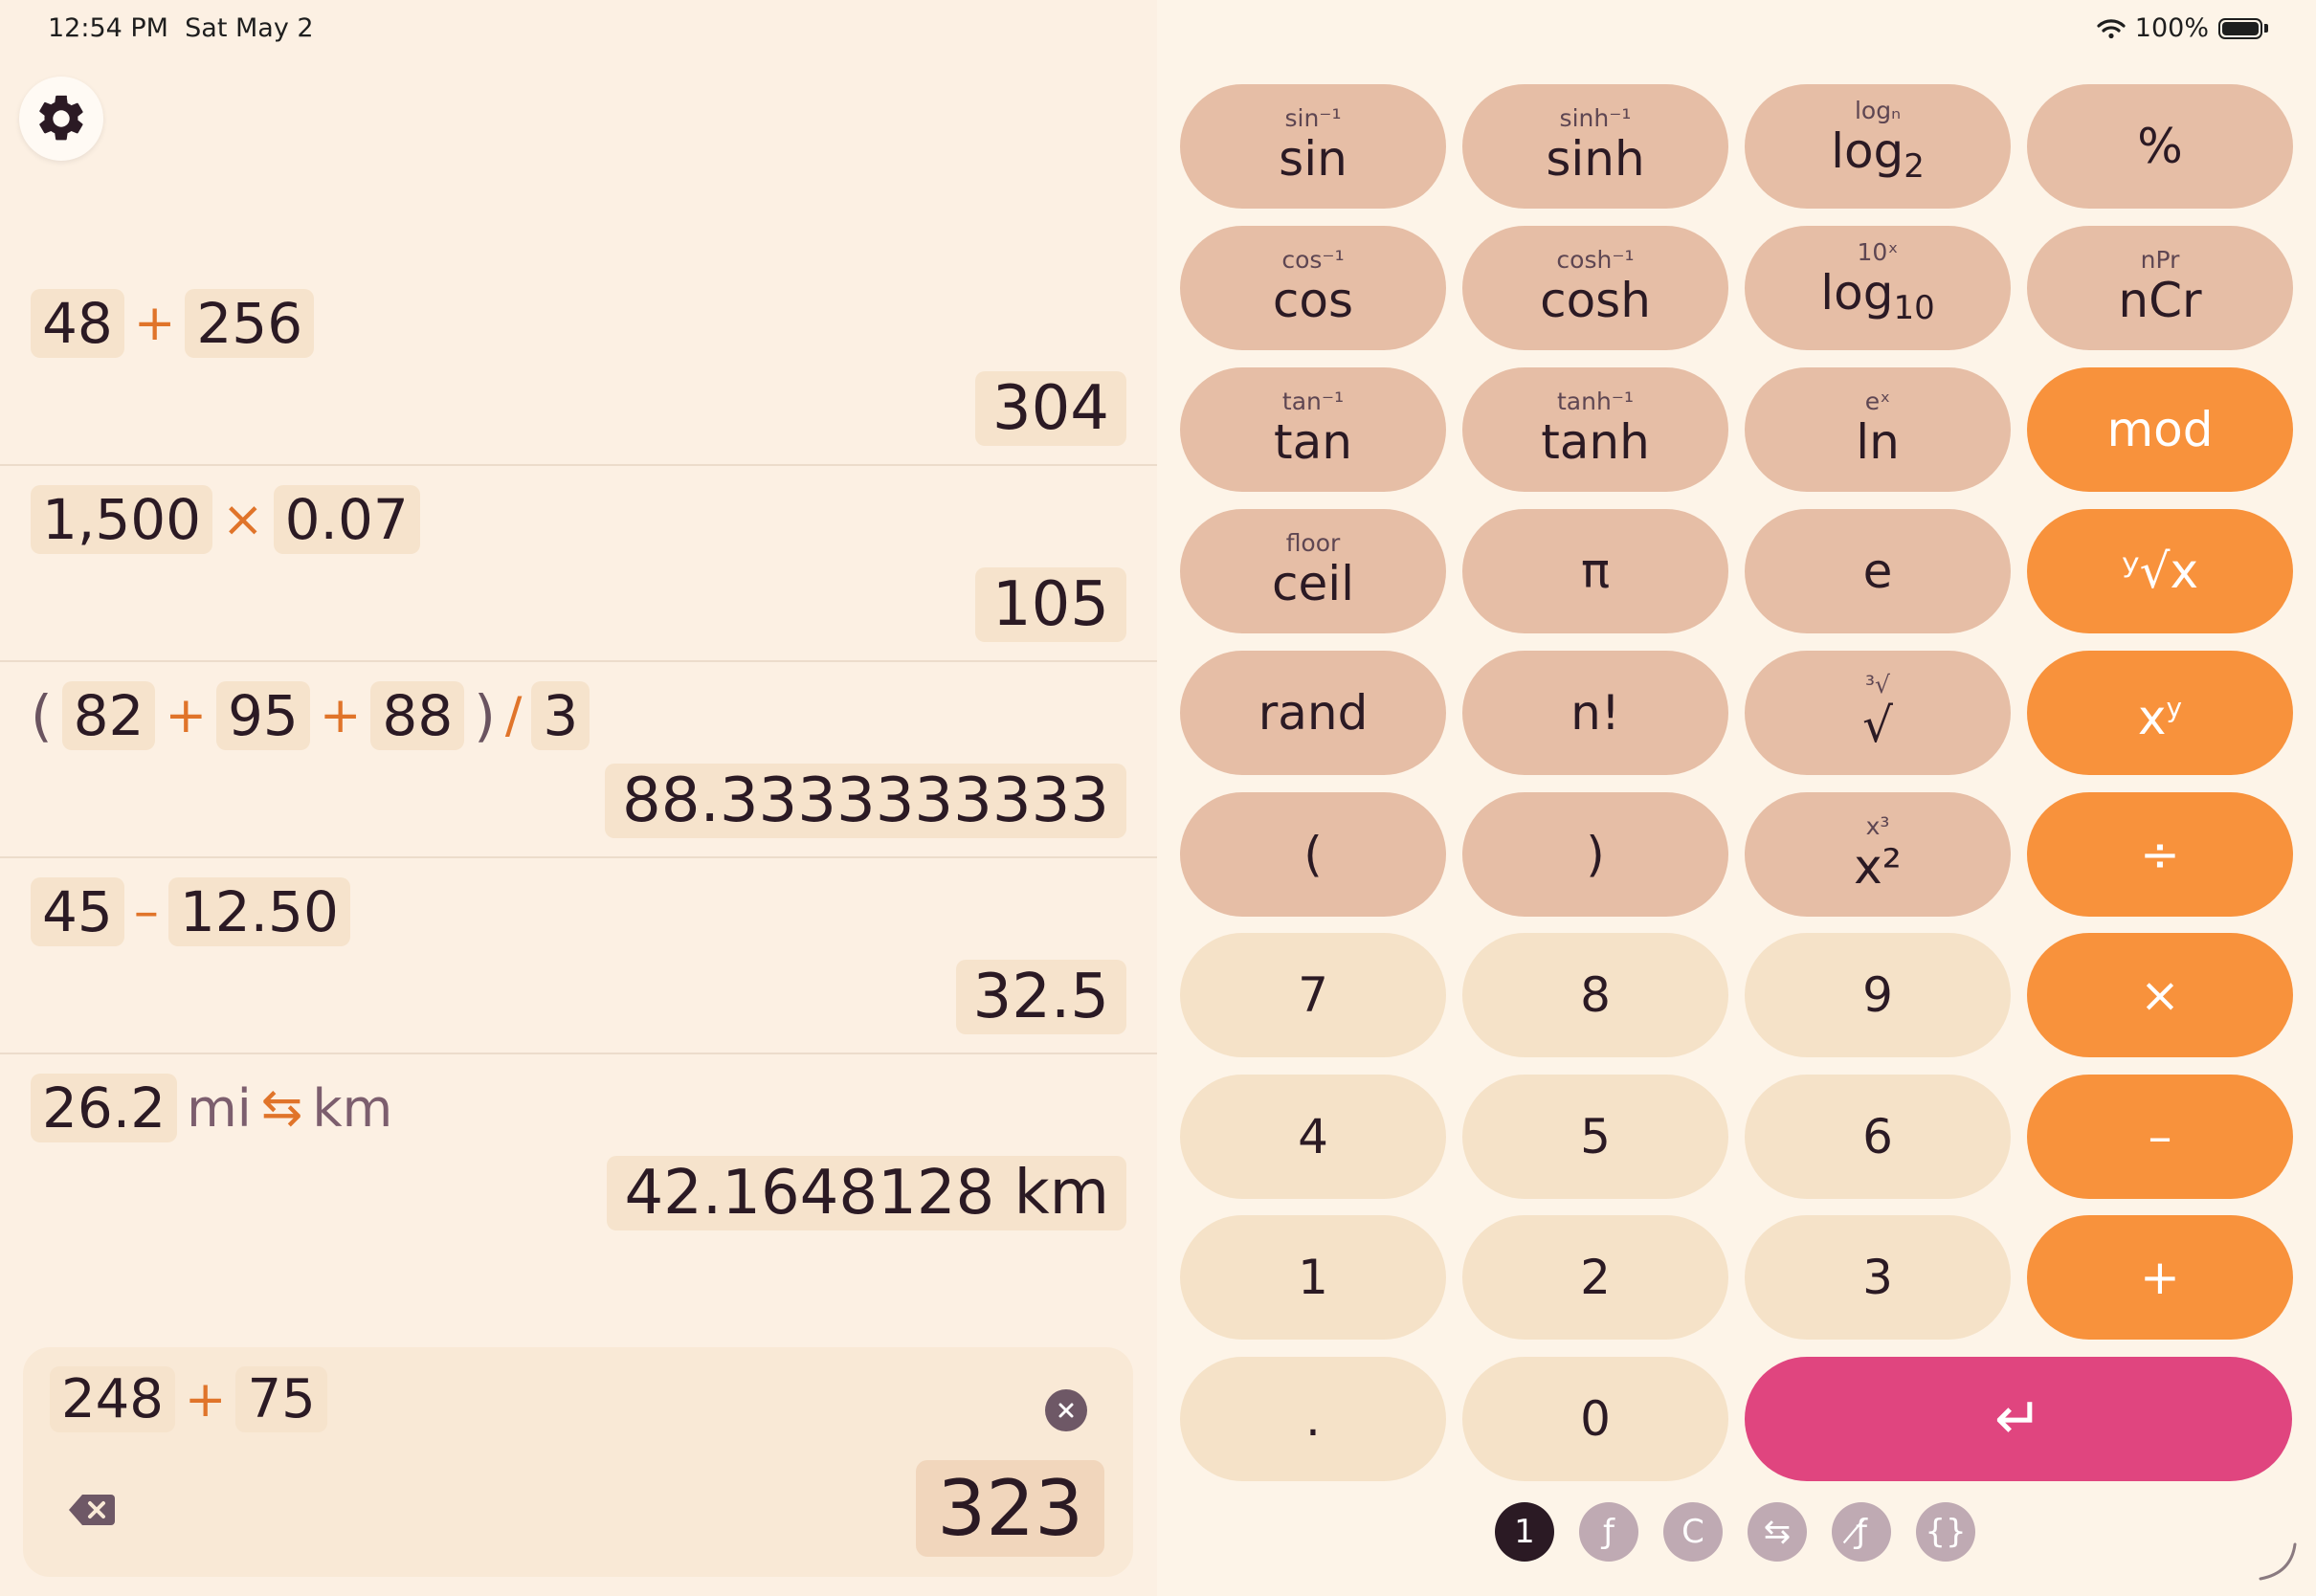 This screenshot has height=1596, width=2316. I want to click on mode-selector: 1 ƒ C ⇆ ƒ̸ {}, so click(1735, 1532).